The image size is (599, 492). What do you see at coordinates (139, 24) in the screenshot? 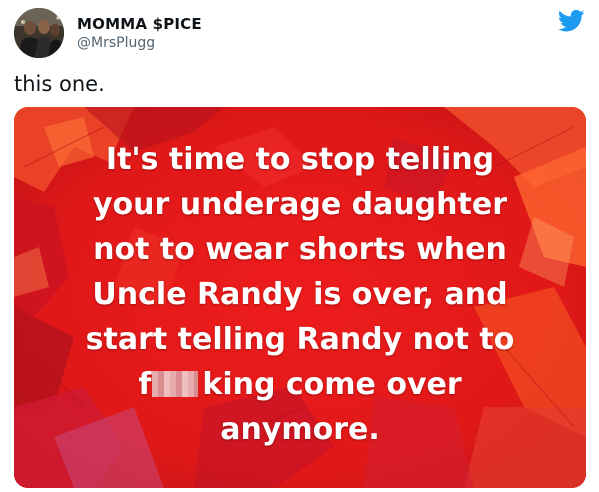
I see `display-name: MOMMA $PICE` at bounding box center [139, 24].